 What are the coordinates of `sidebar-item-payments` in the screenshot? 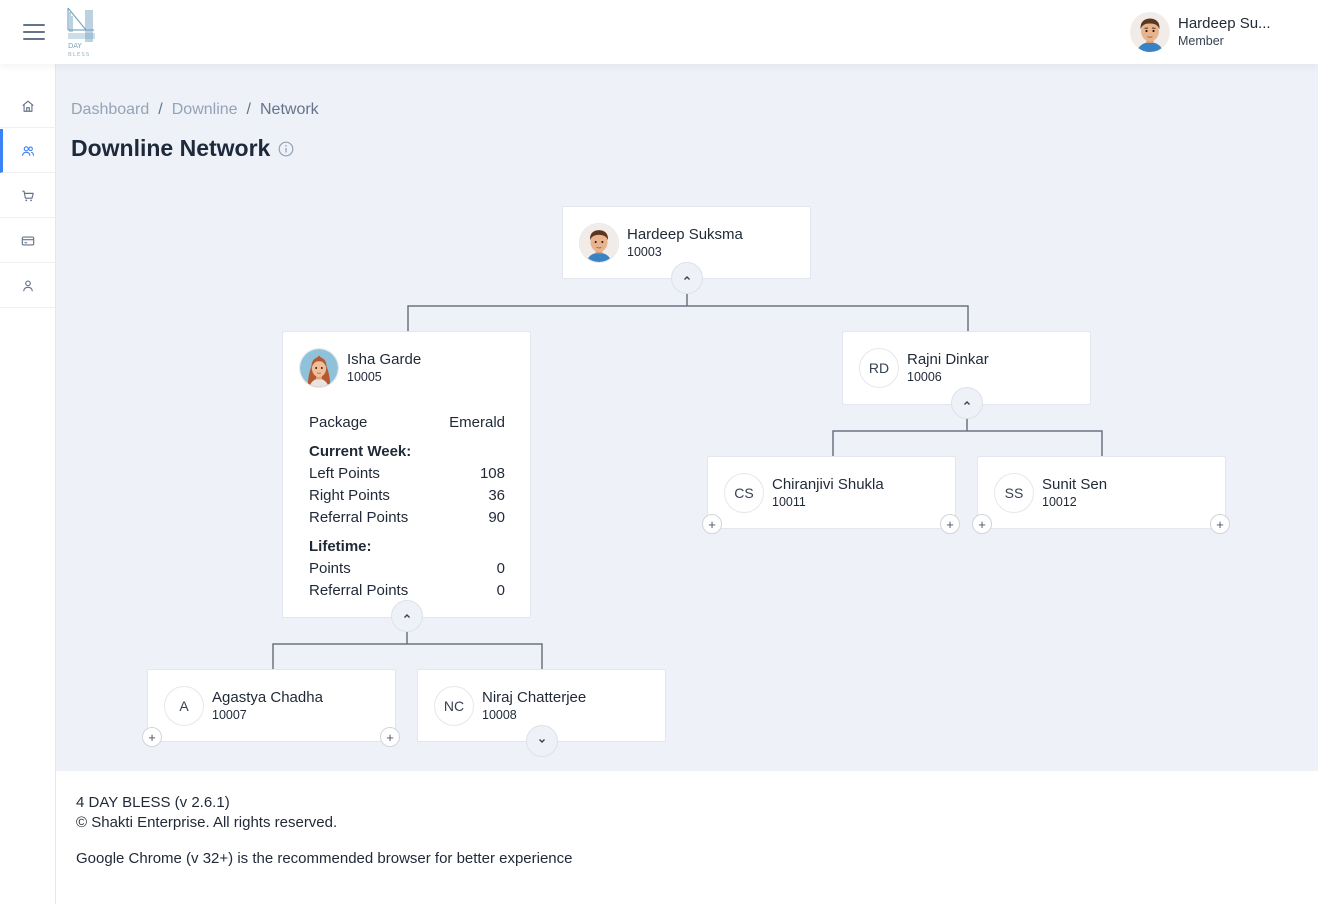 It's located at (28, 241).